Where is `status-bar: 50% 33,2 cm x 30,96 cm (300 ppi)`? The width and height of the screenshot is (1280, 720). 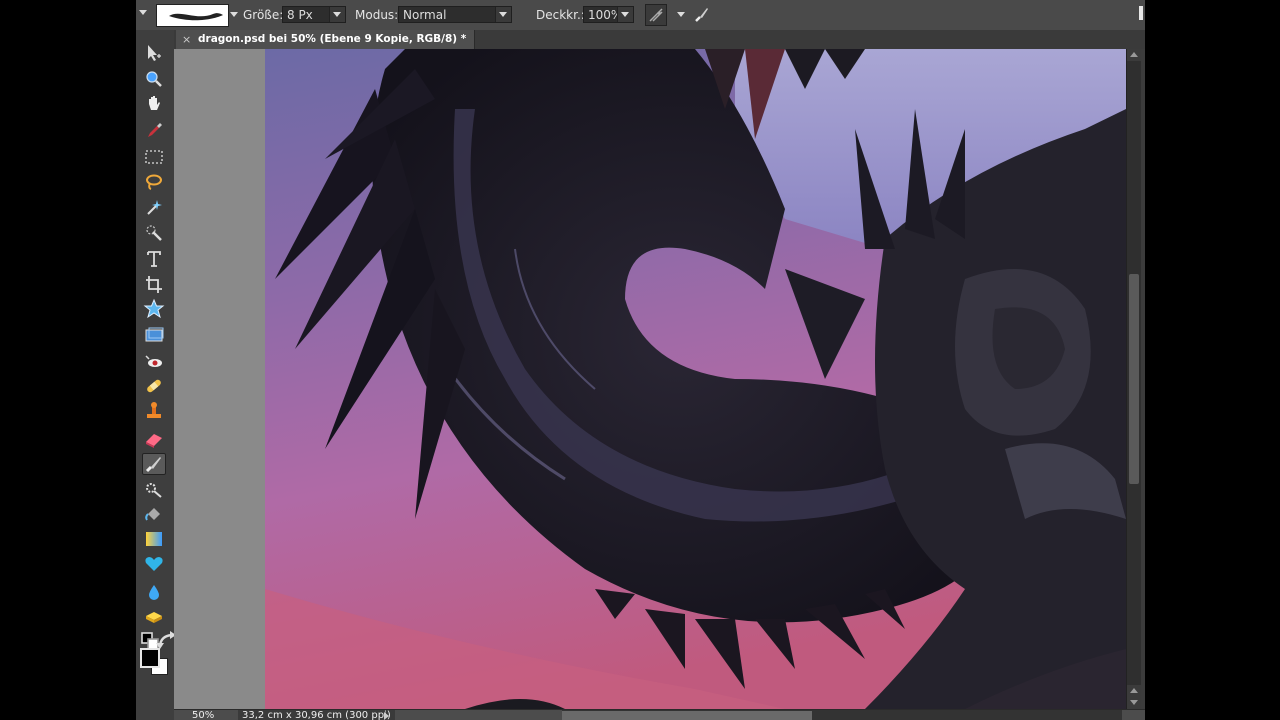 status-bar: 50% 33,2 cm x 30,96 cm (300 ppi) is located at coordinates (659, 714).